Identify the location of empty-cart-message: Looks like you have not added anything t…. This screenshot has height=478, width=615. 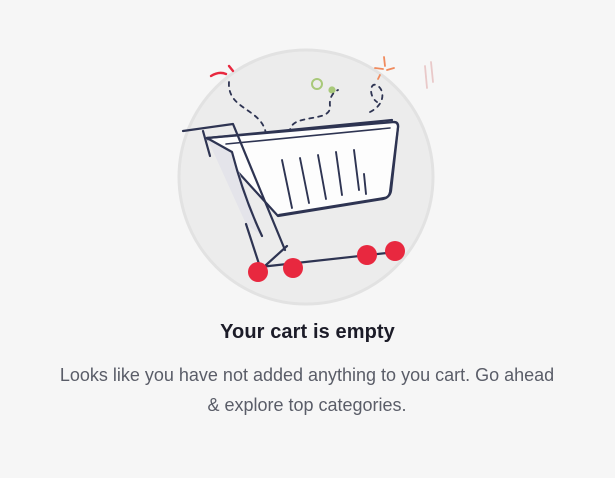
(307, 390).